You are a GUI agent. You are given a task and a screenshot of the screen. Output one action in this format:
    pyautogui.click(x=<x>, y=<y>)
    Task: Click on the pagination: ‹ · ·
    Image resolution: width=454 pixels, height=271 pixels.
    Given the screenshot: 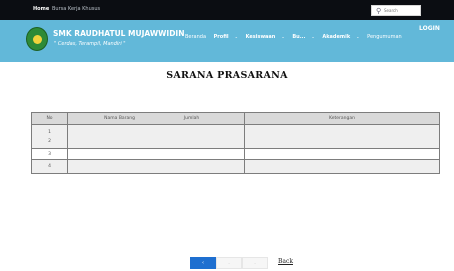 What is the action you would take?
    pyautogui.click(x=229, y=263)
    